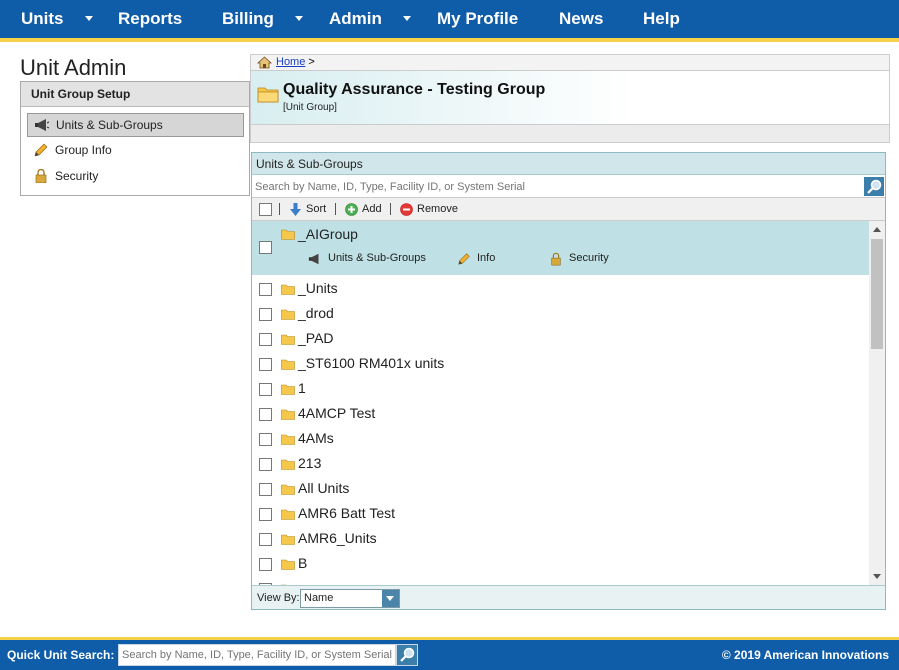 The width and height of the screenshot is (899, 670). Describe the element at coordinates (290, 62) in the screenshot. I see `breadcrumb-home-link: Home` at that location.